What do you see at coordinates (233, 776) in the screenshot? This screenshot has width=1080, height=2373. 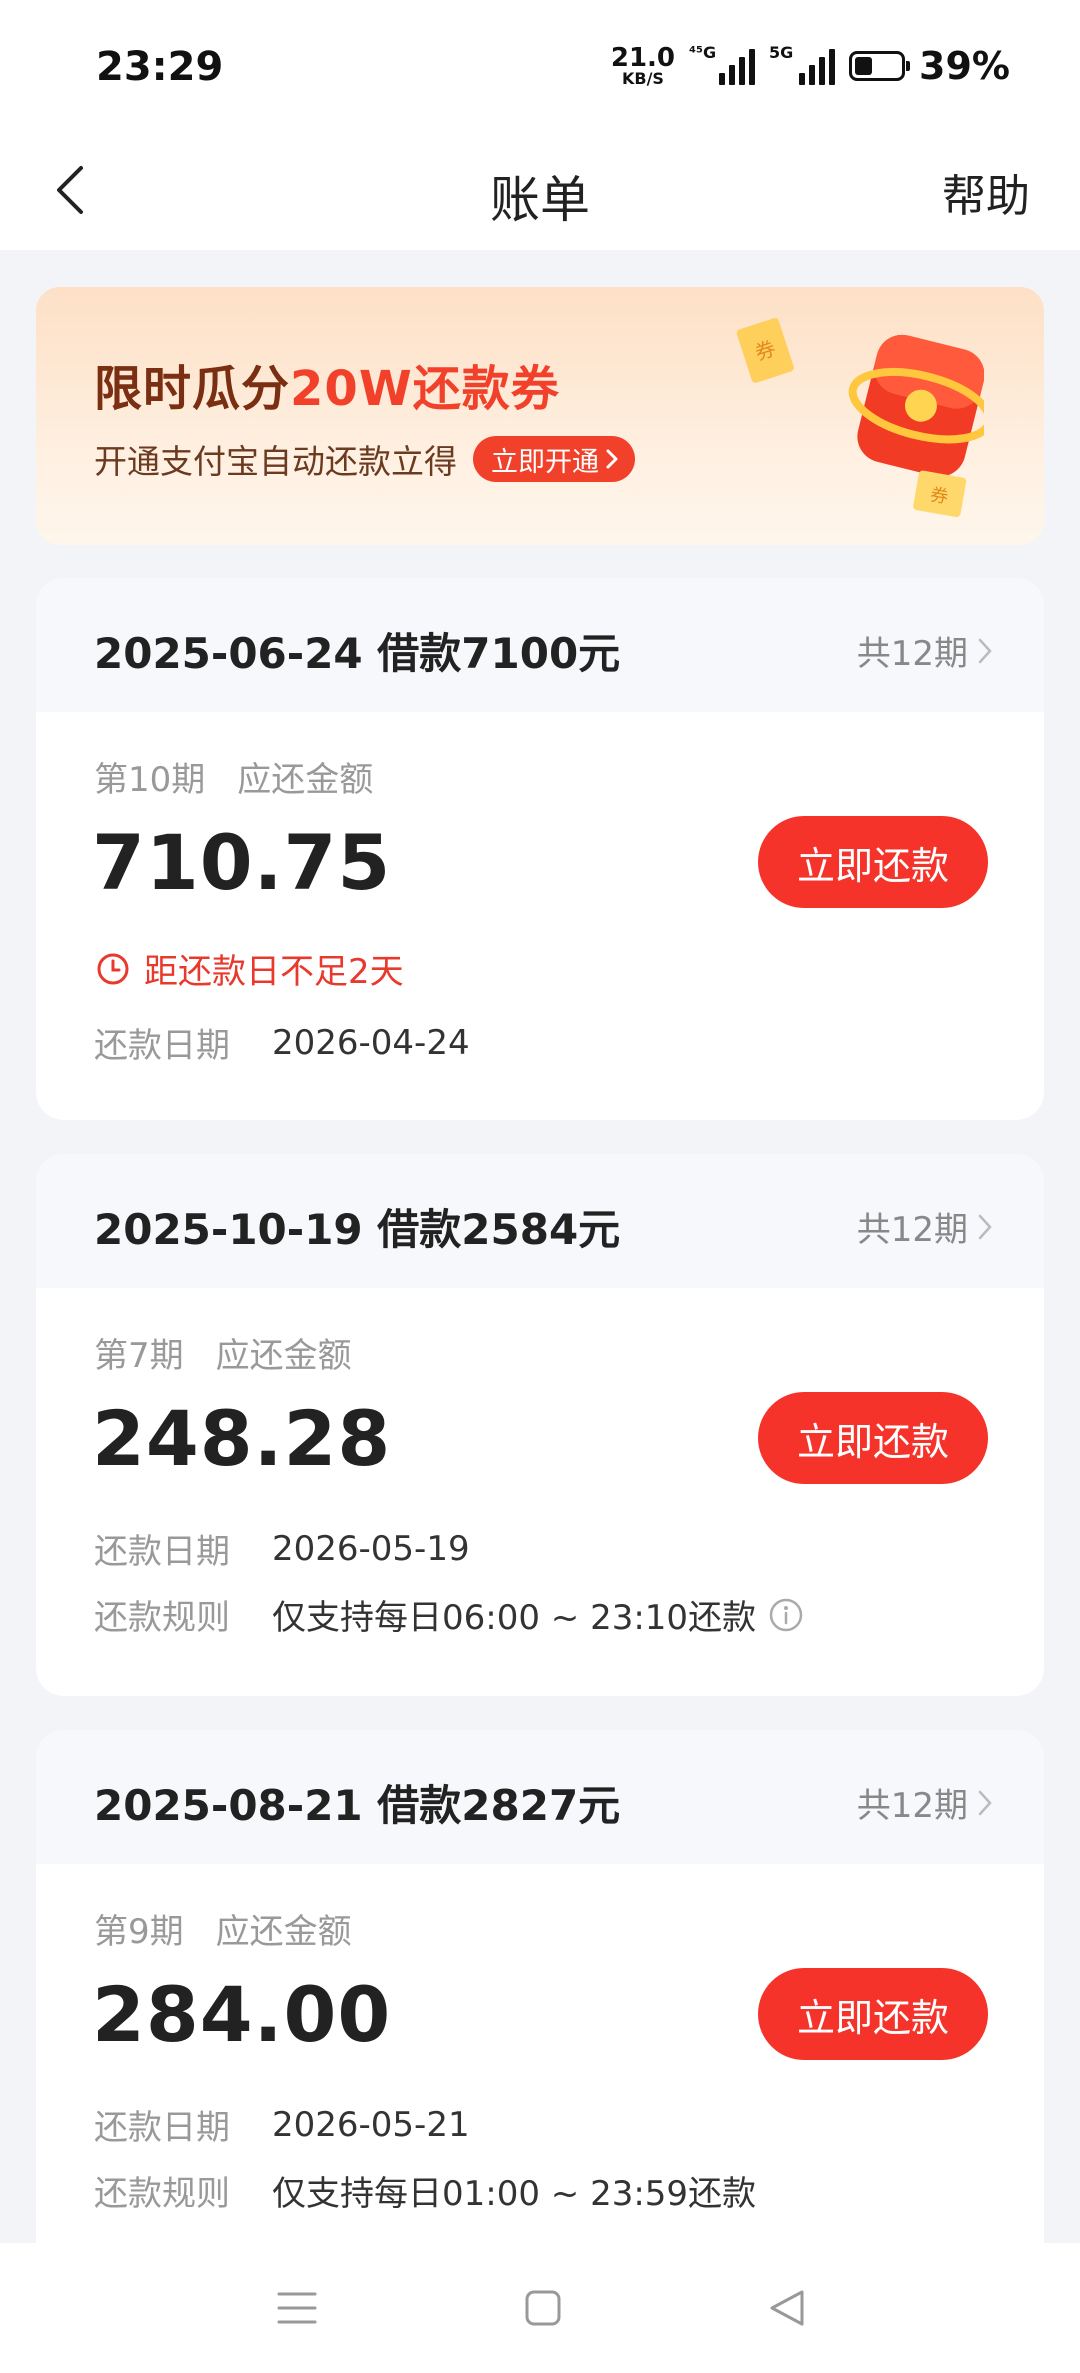 I see `due-label: 第10期 应还金额` at bounding box center [233, 776].